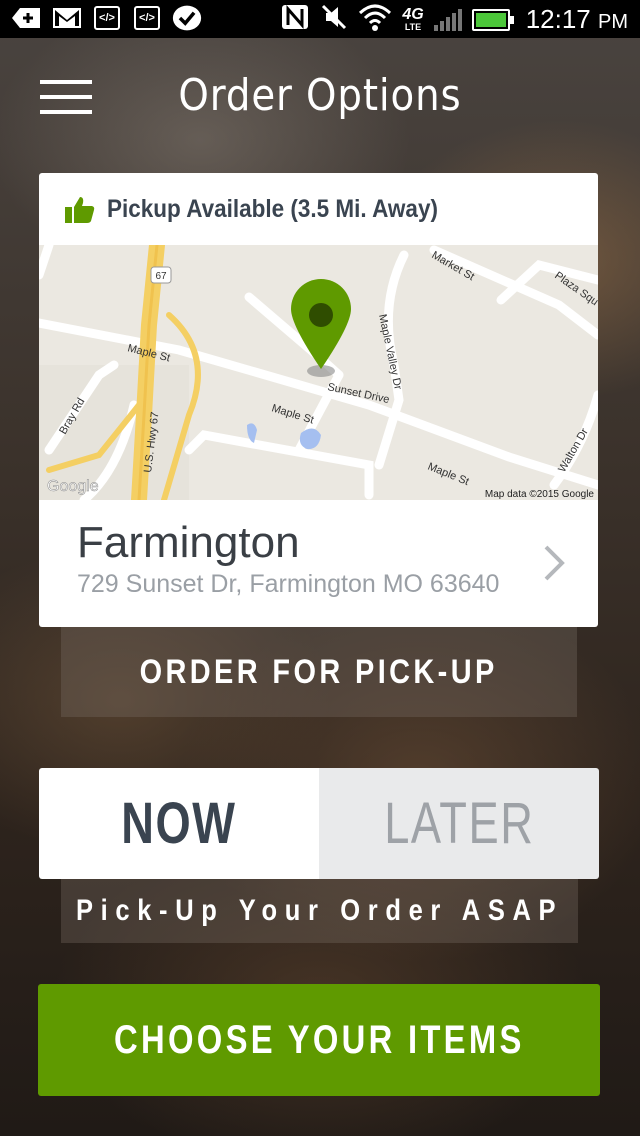  What do you see at coordinates (161, 276) in the screenshot?
I see `map-label-hwy-shield: 67` at bounding box center [161, 276].